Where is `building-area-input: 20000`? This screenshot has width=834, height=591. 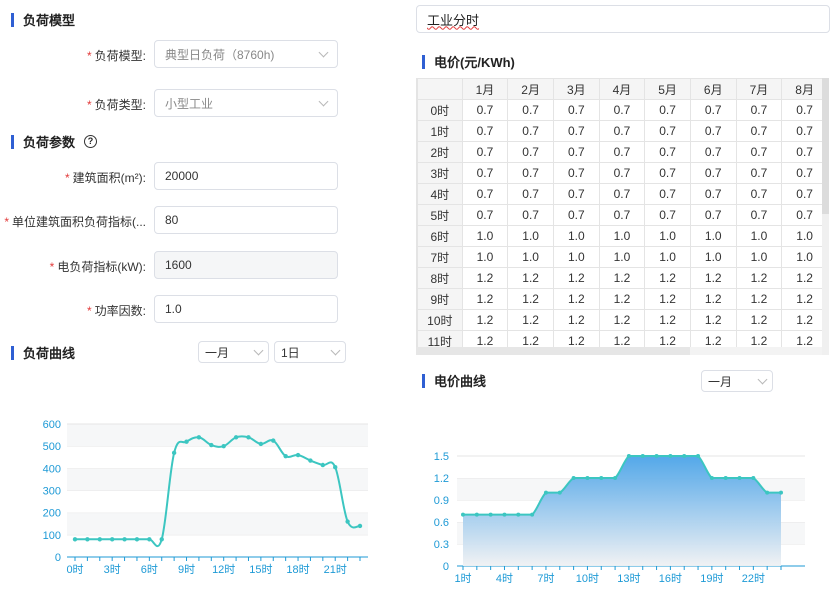 building-area-input: 20000 is located at coordinates (246, 176).